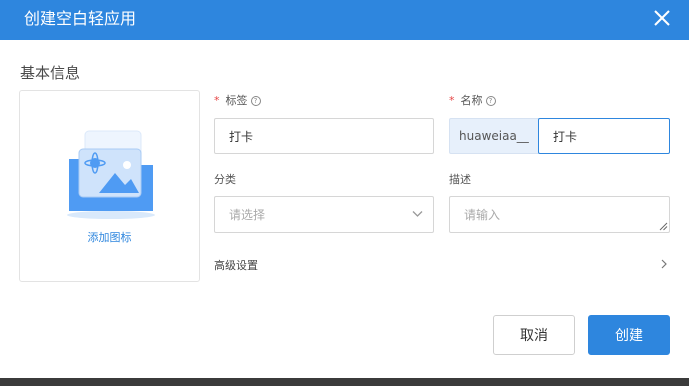 The width and height of the screenshot is (689, 386). What do you see at coordinates (324, 136) in the screenshot?
I see `tag-input: 打卡` at bounding box center [324, 136].